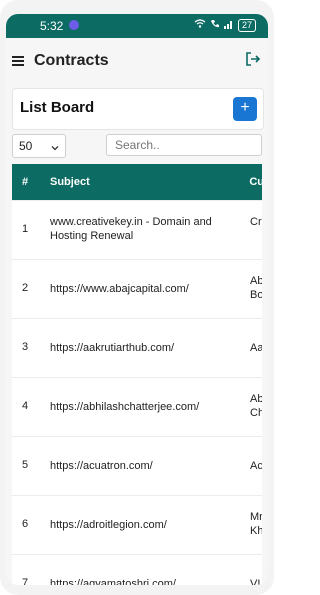 This screenshot has width=320, height=595. I want to click on page-size-value: 50, so click(26, 146).